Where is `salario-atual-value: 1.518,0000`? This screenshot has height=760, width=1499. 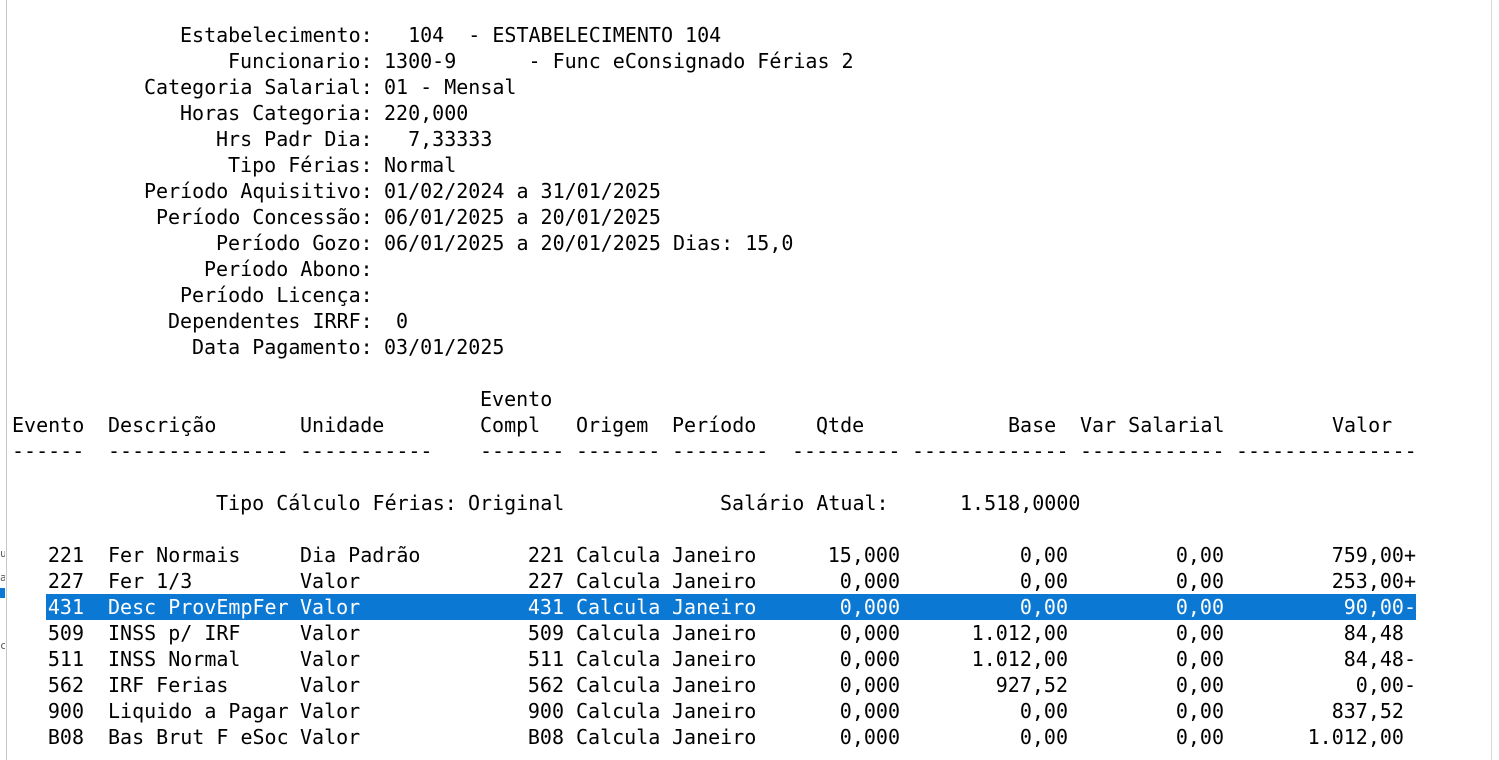
salario-atual-value: 1.518,0000 is located at coordinates (1020, 503).